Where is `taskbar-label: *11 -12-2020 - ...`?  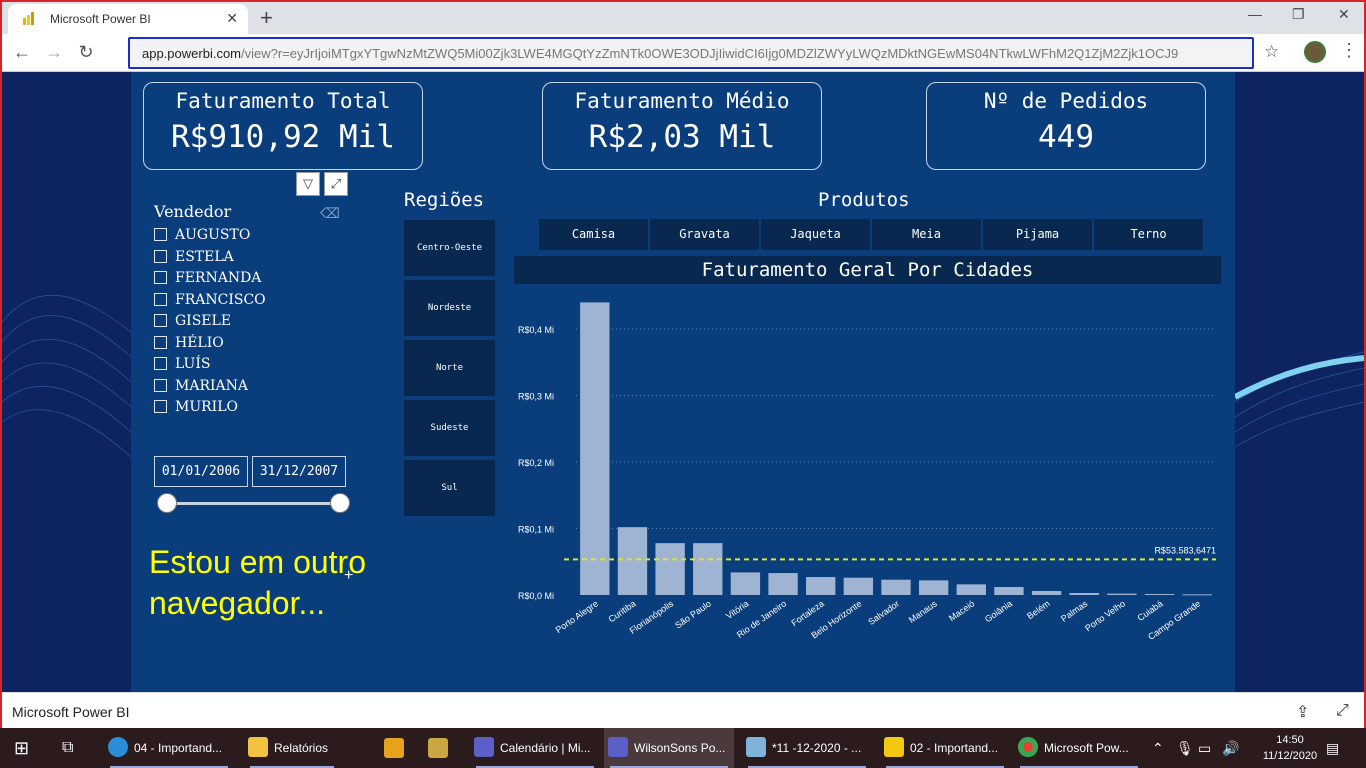
taskbar-label: *11 -12-2020 - ... is located at coordinates (817, 748).